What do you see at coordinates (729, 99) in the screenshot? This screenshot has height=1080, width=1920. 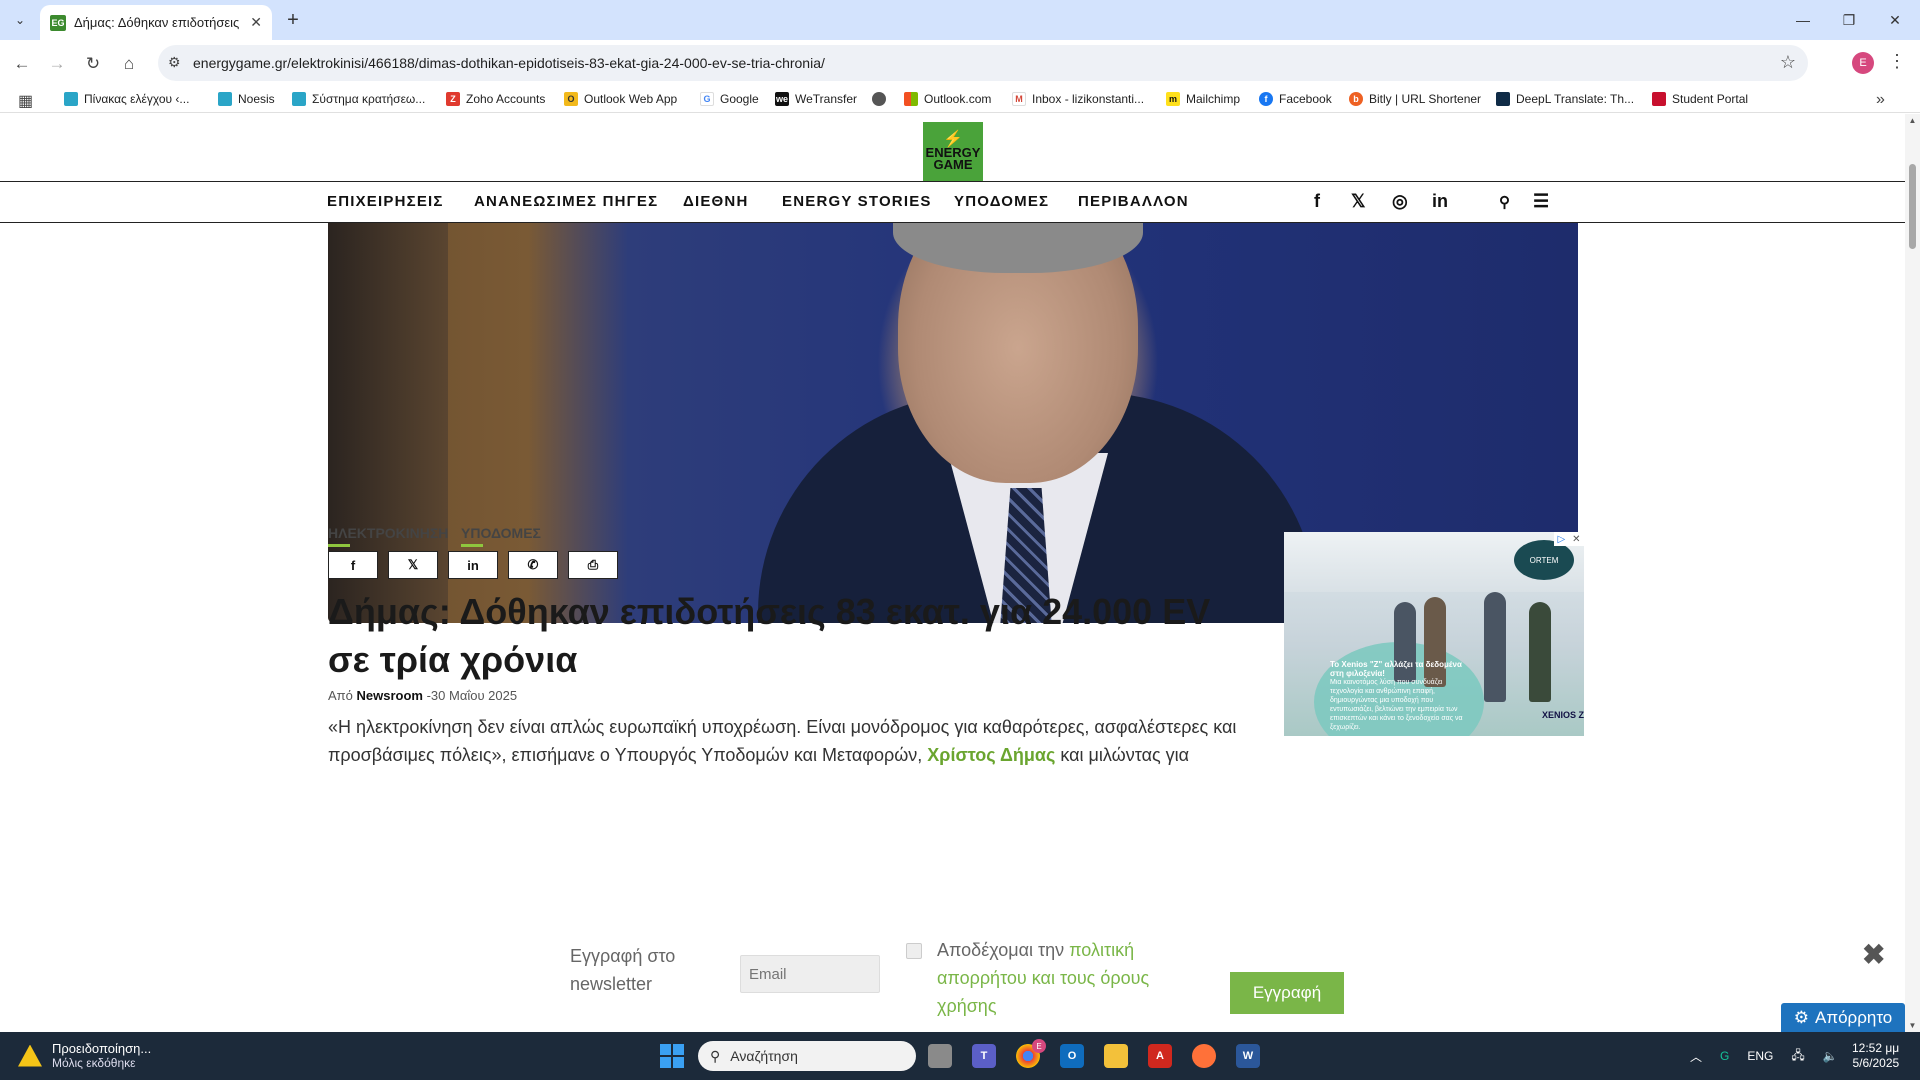 I see `bookmark-item: G Google` at bounding box center [729, 99].